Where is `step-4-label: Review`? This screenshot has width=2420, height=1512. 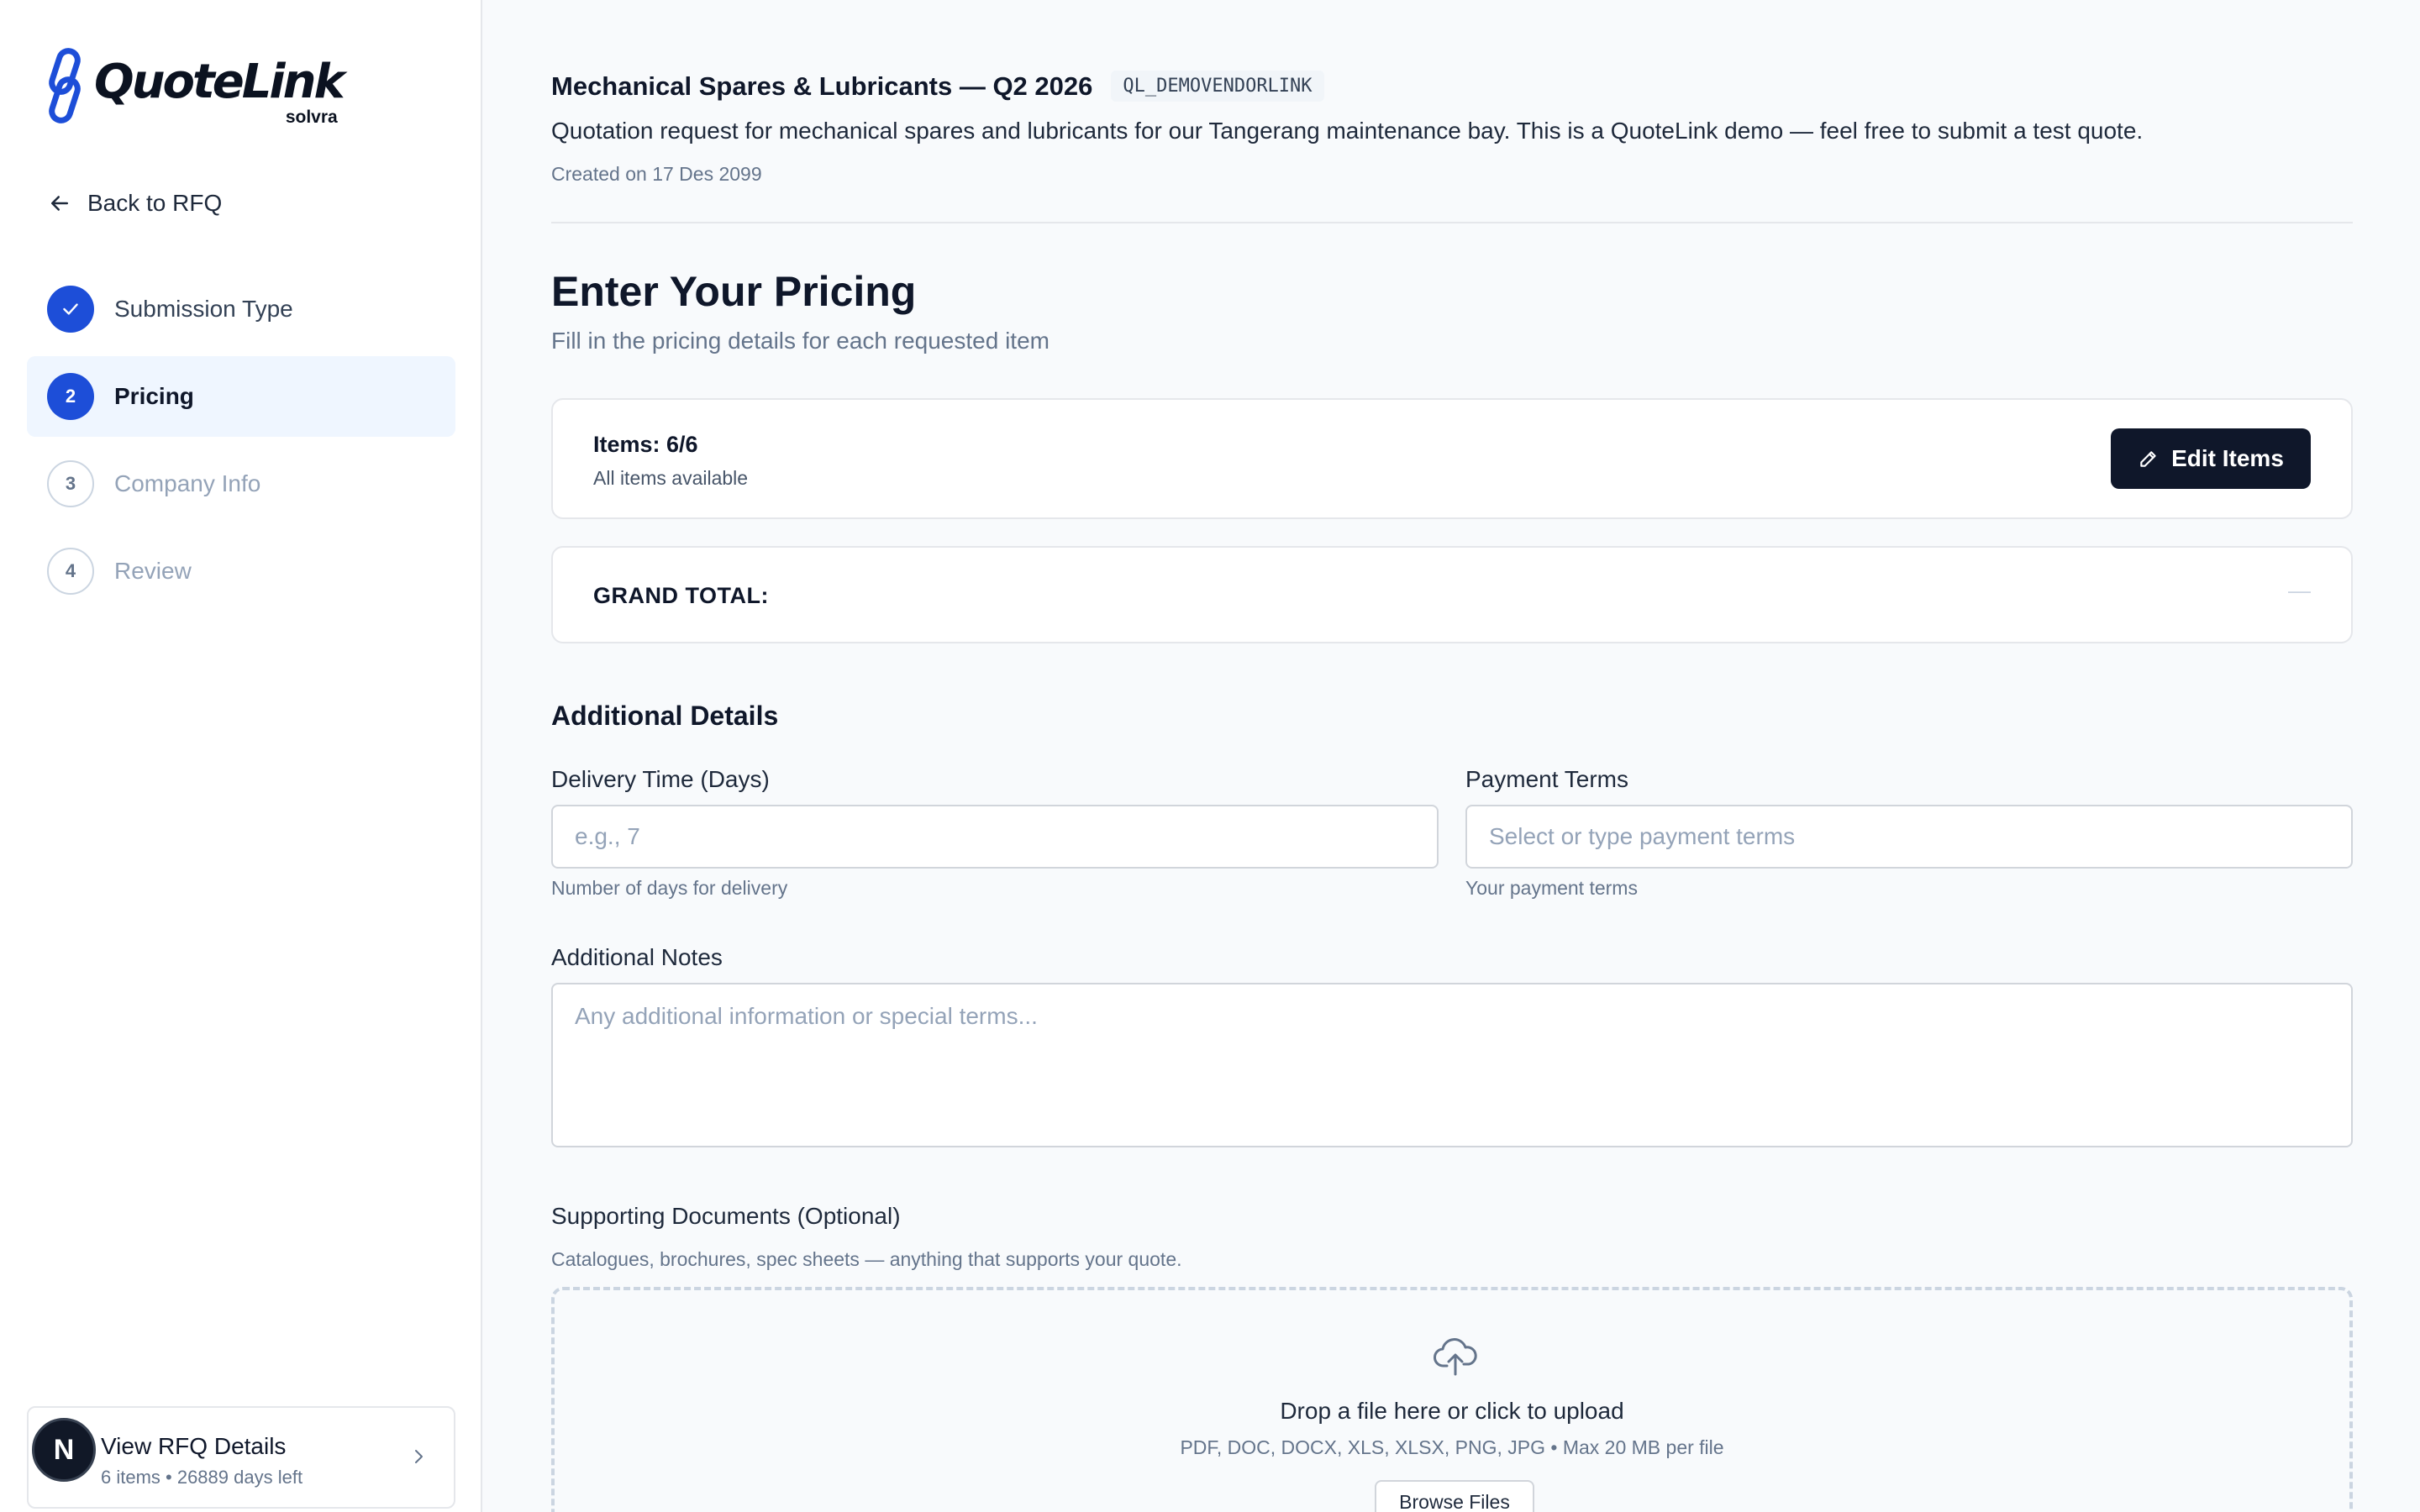 step-4-label: Review is located at coordinates (153, 571).